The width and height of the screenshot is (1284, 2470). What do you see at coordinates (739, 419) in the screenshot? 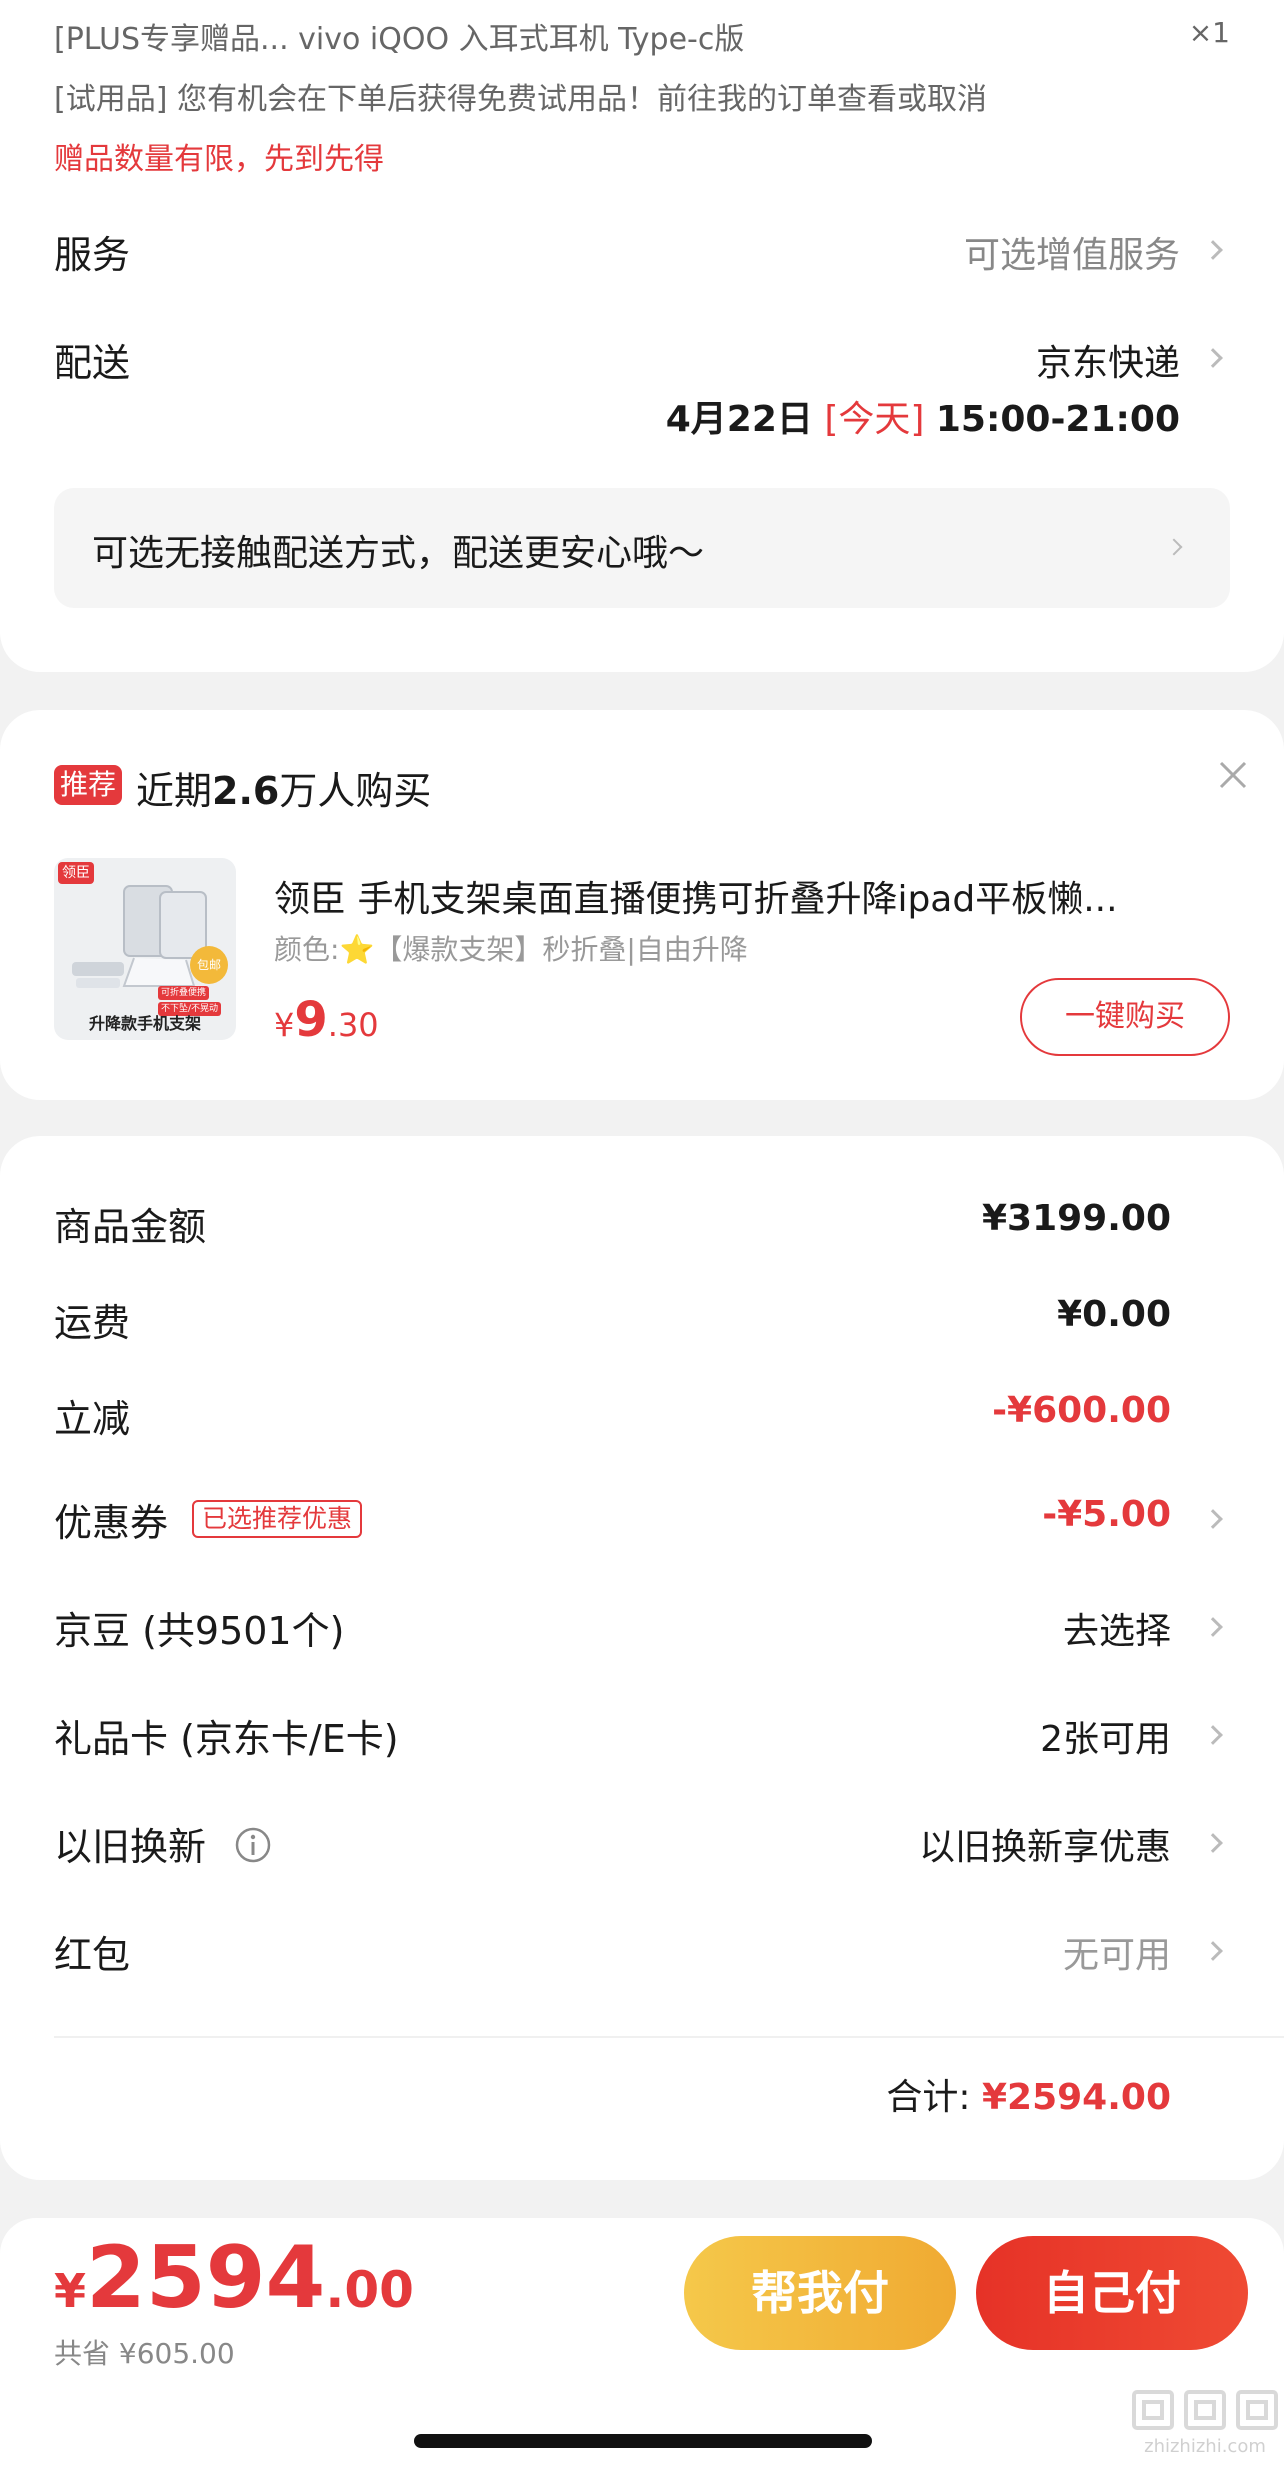
I see `delivery-date: 4月22日` at bounding box center [739, 419].